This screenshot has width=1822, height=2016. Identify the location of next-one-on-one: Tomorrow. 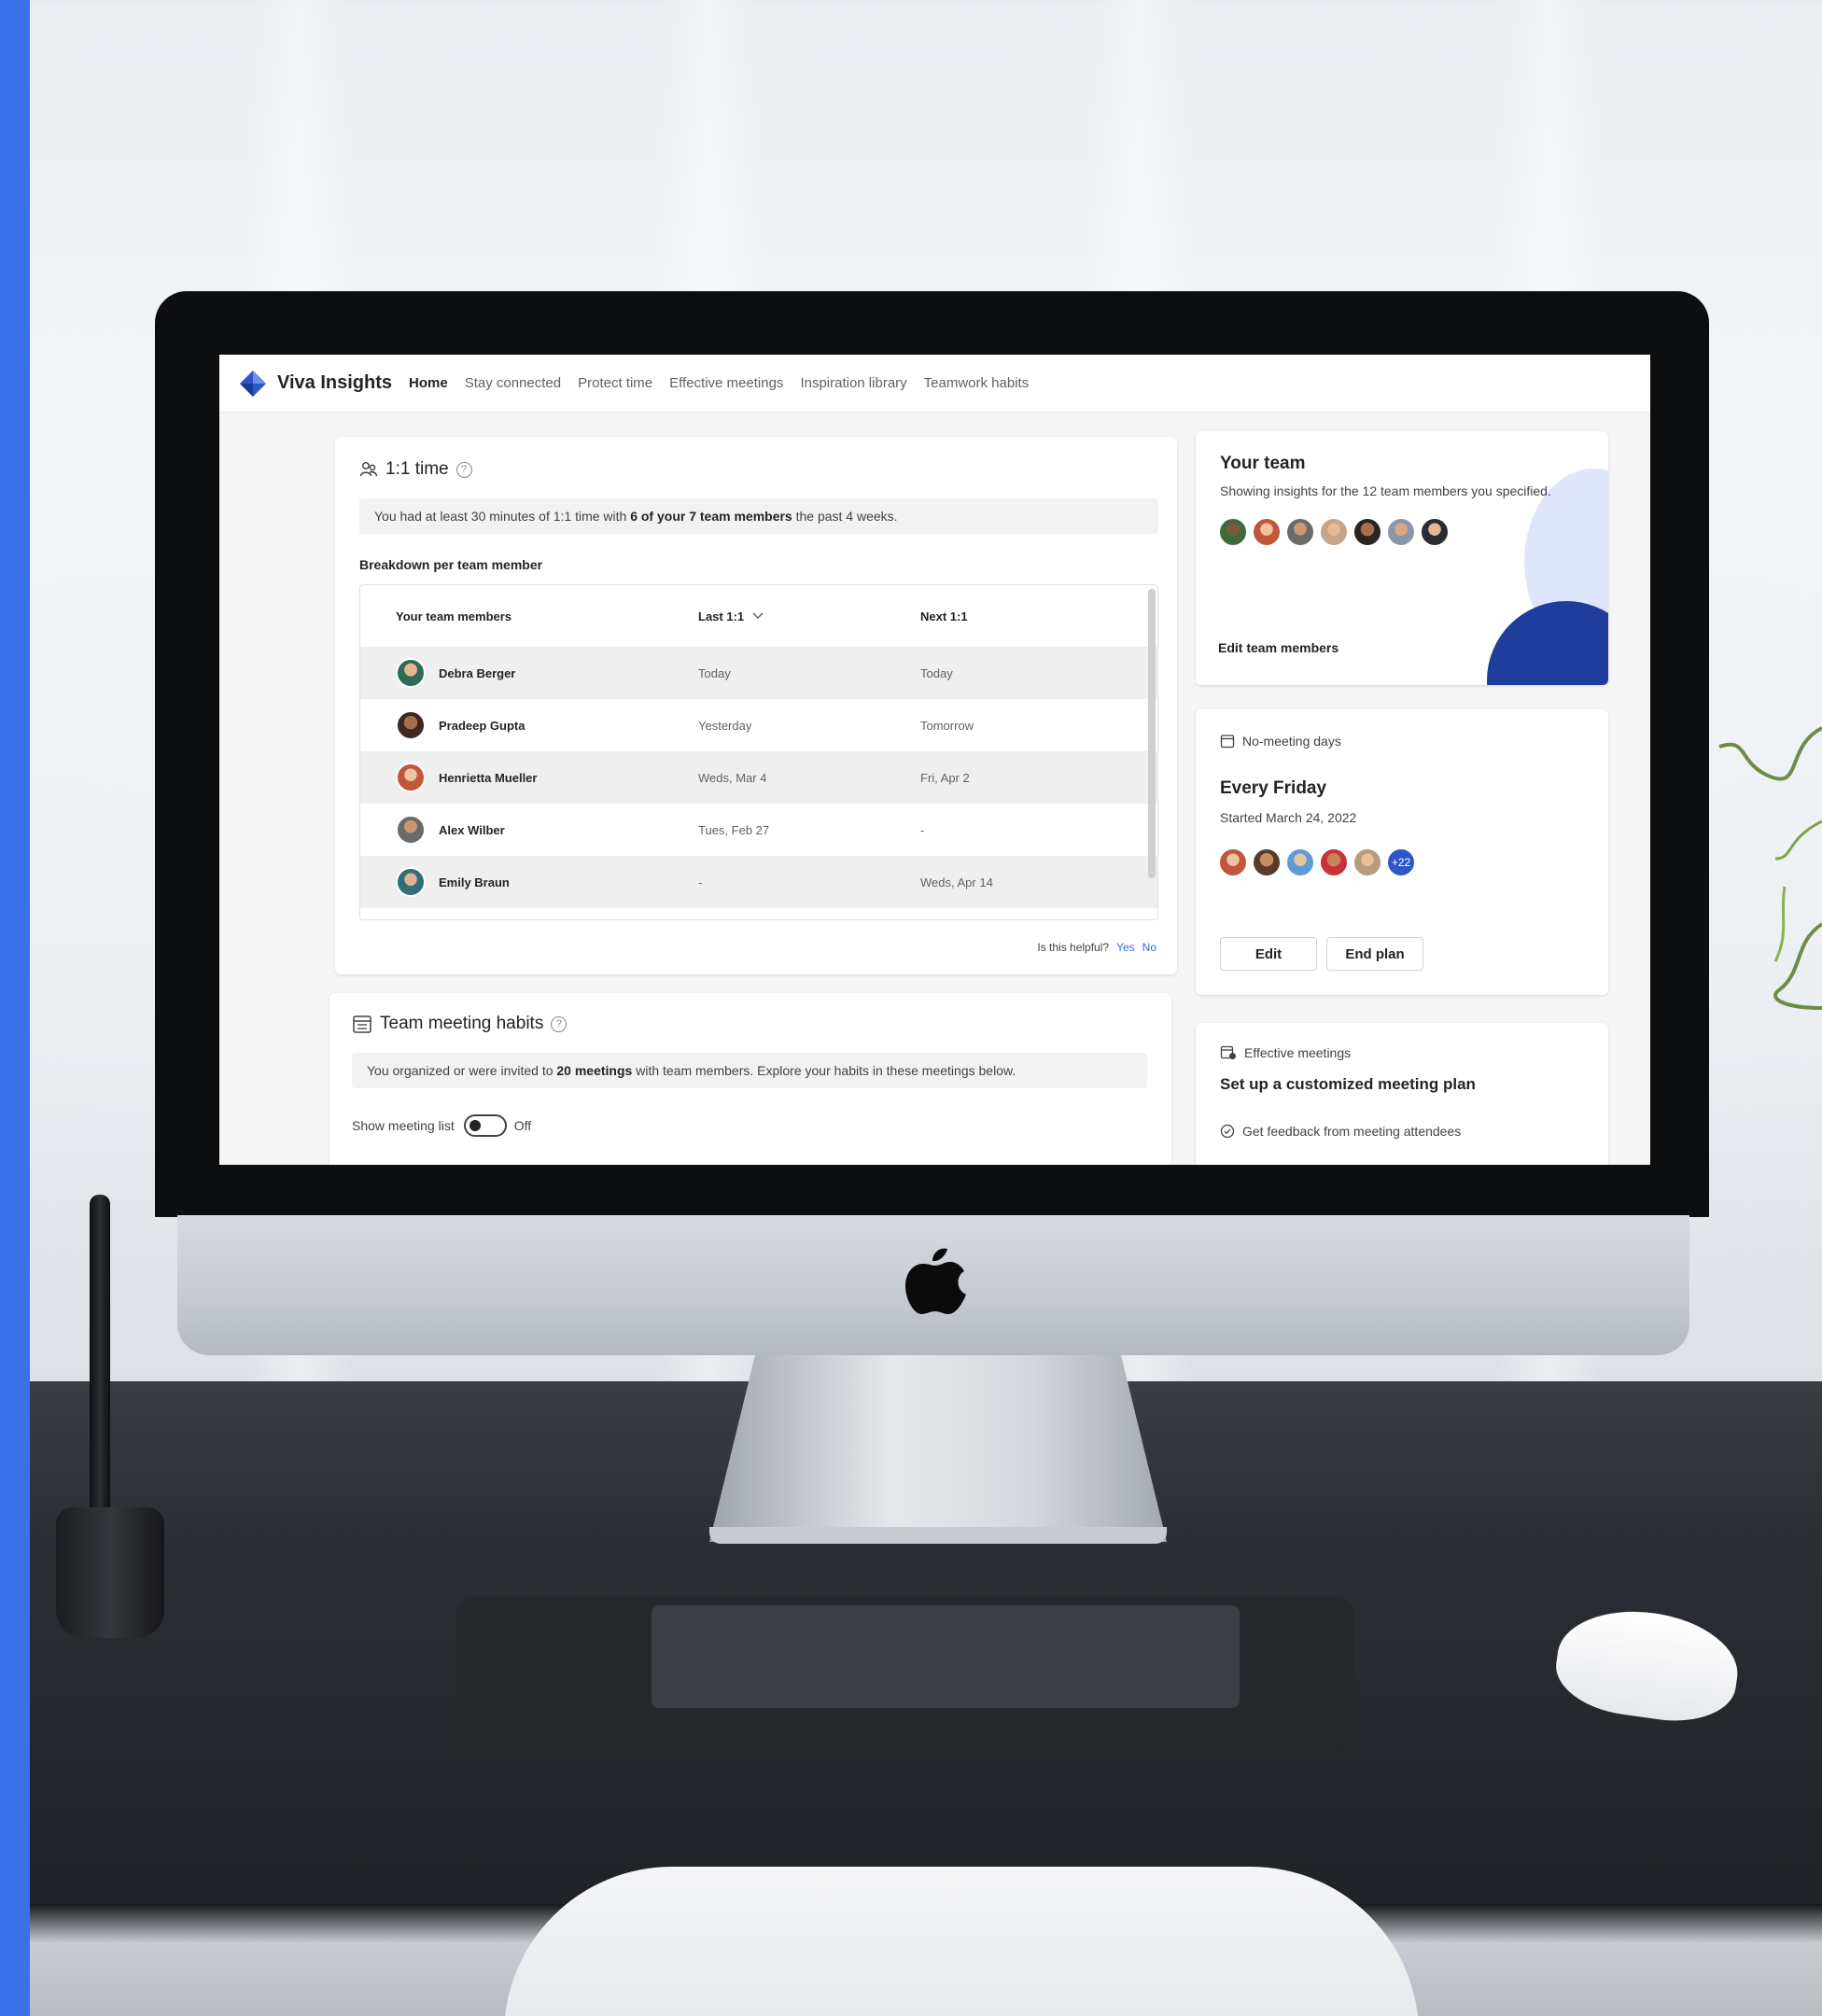
(947, 725).